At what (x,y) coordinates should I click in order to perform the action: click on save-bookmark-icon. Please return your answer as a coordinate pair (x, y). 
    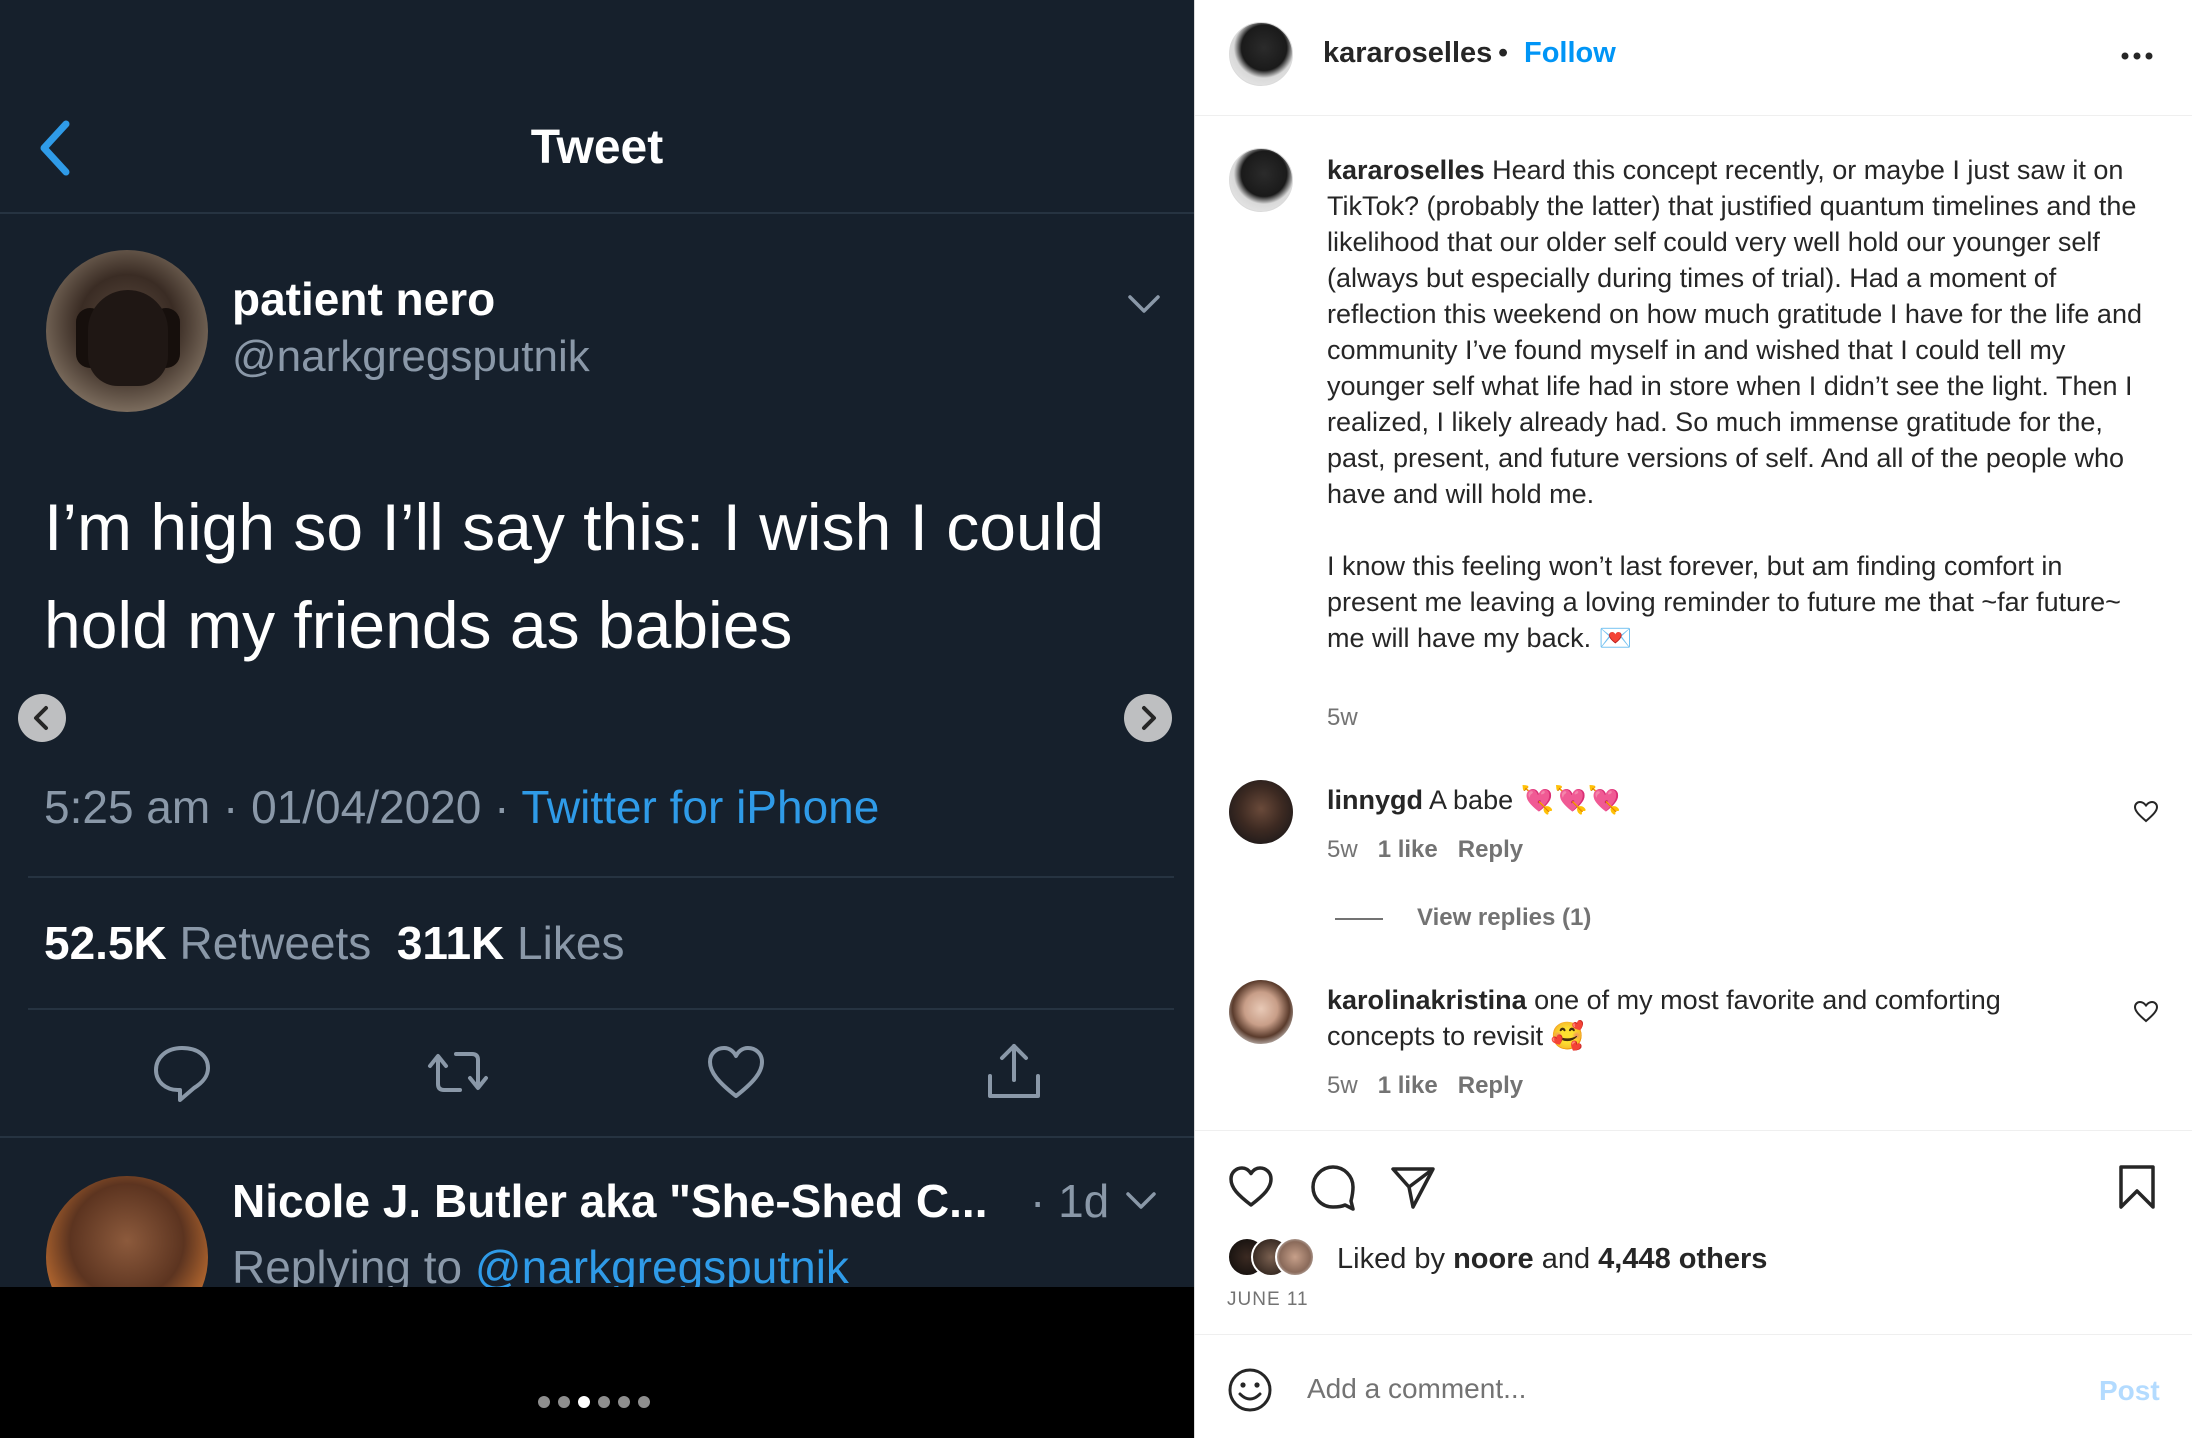
    Looking at the image, I should click on (2137, 1187).